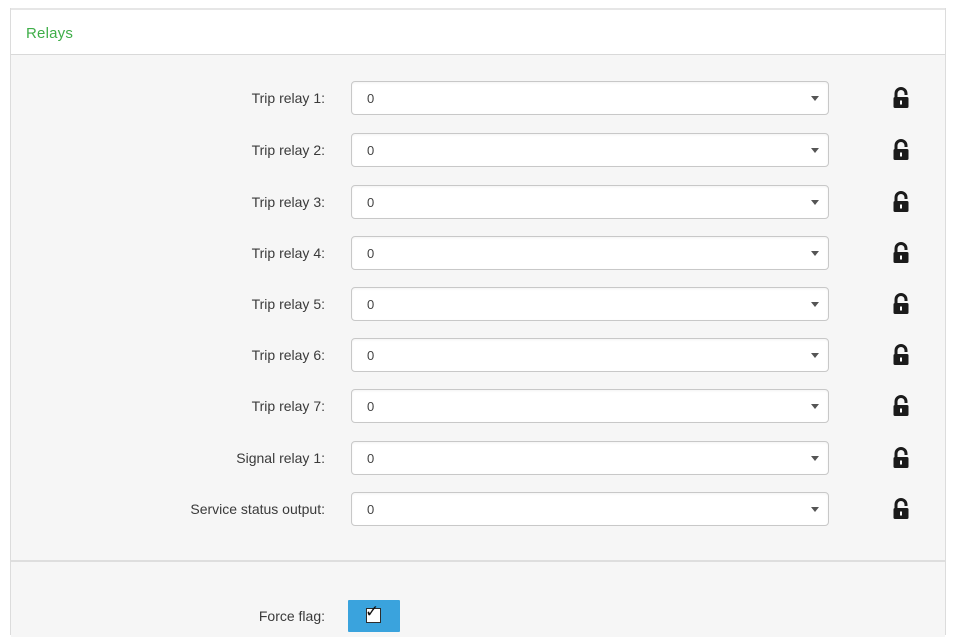  Describe the element at coordinates (372, 611) in the screenshot. I see `check-icon: ✓` at that location.